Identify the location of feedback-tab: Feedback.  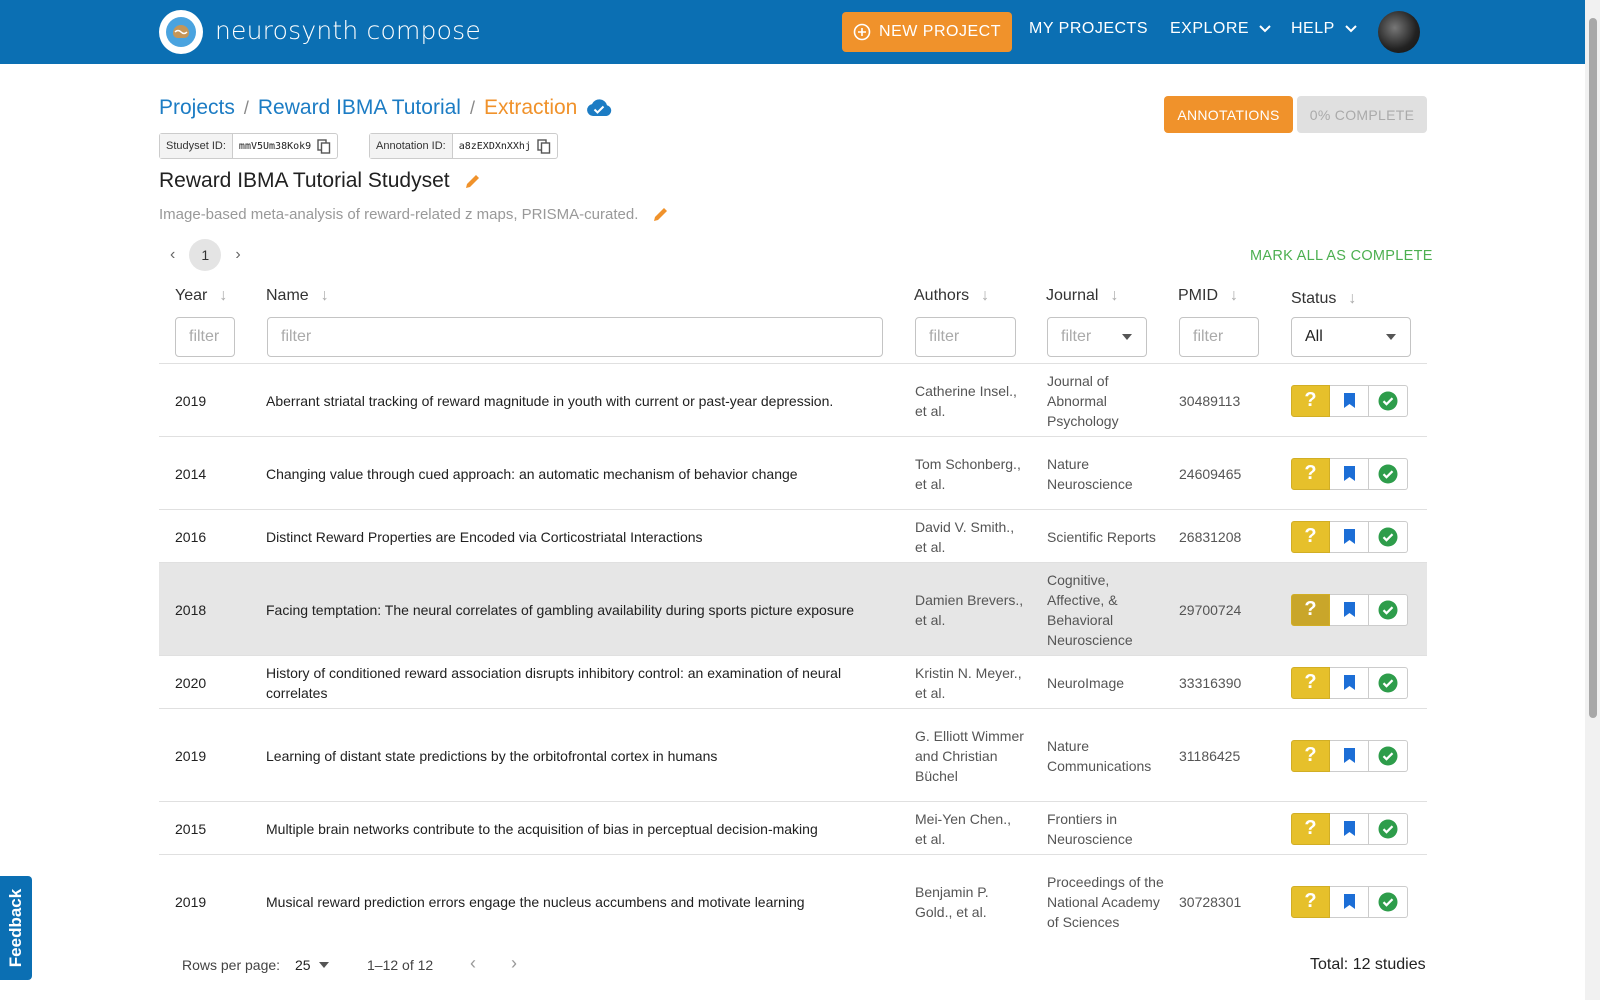
(16, 928).